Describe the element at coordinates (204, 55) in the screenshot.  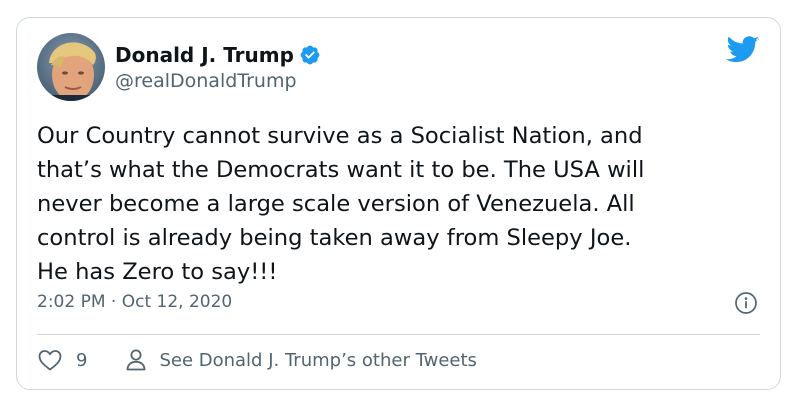
I see `author-display-name: Donald J. Trump` at that location.